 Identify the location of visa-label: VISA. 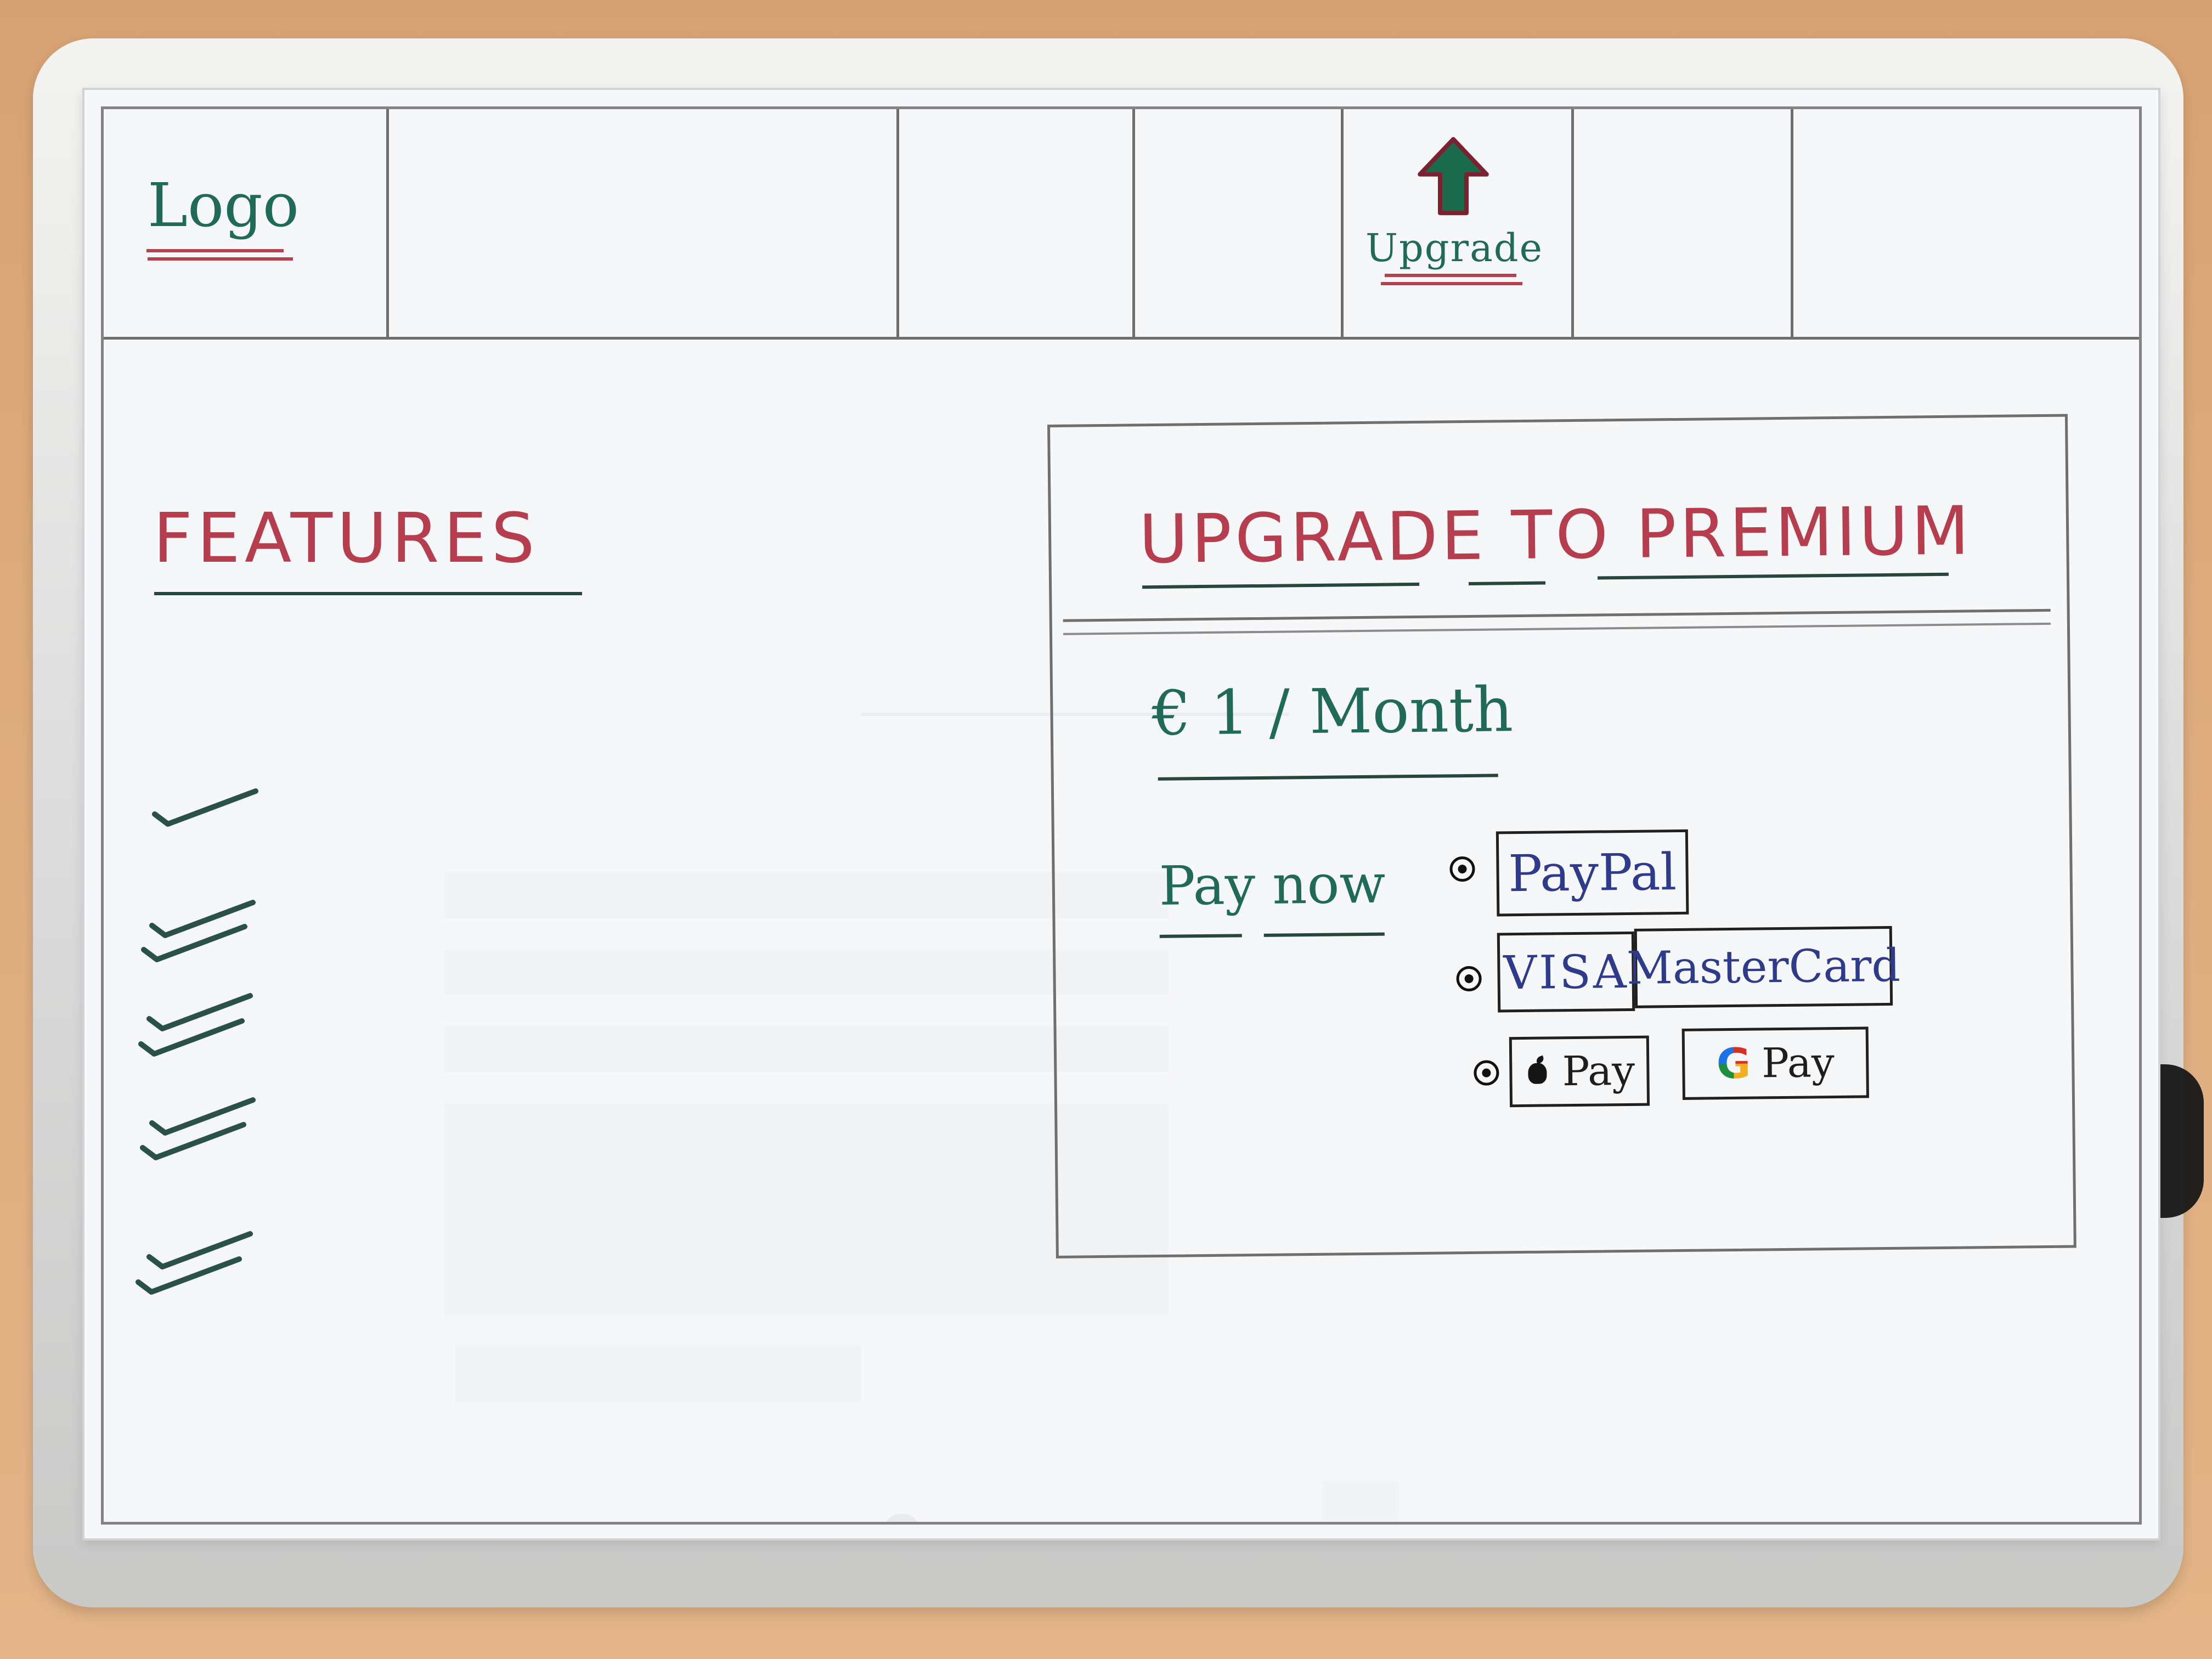
(1566, 972).